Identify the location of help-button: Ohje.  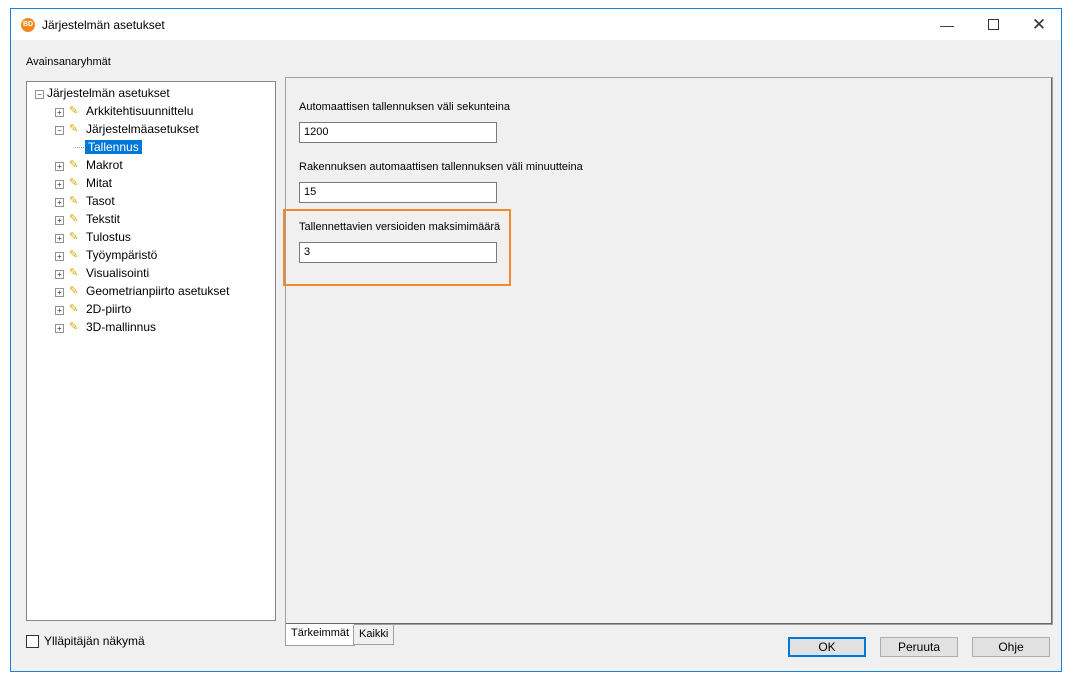
(1011, 647).